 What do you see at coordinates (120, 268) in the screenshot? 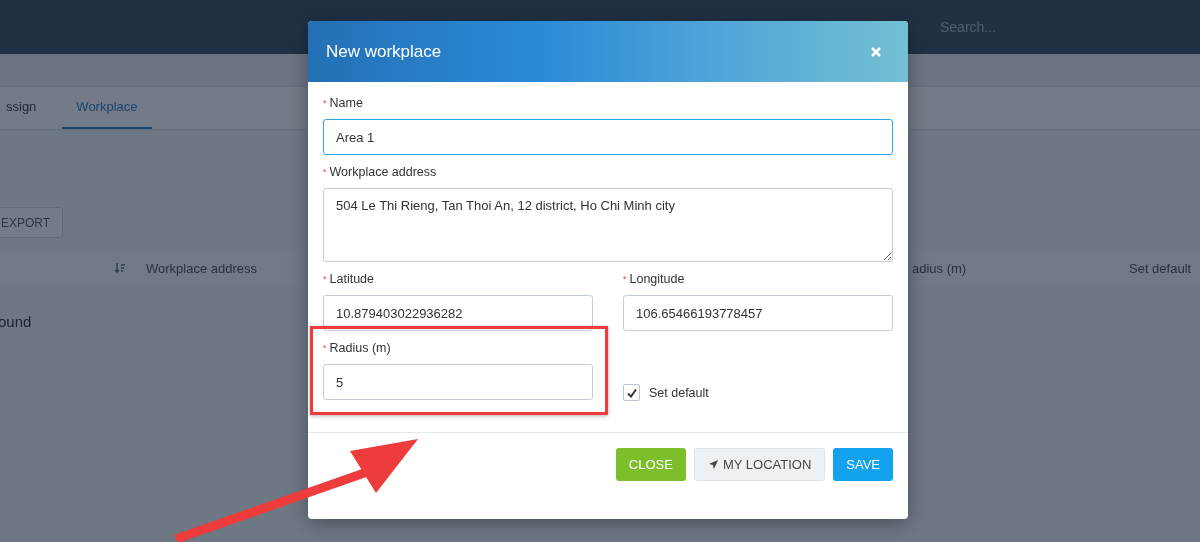
I see `sort-icon` at bounding box center [120, 268].